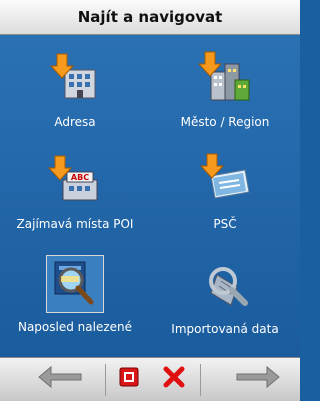 The height and width of the screenshot is (401, 320). I want to click on menu-item-label: Importovaná data, so click(225, 329).